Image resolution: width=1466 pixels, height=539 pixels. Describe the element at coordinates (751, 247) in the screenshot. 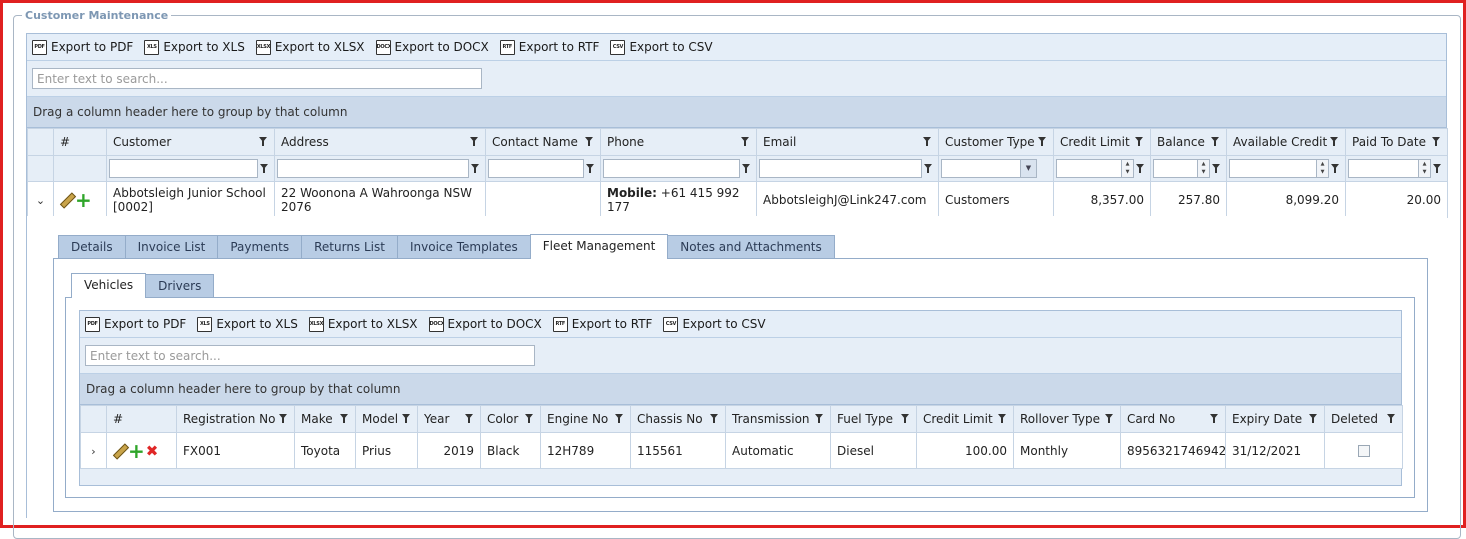

I see `tab-notes-and-attachments: Notes and Attachments` at that location.